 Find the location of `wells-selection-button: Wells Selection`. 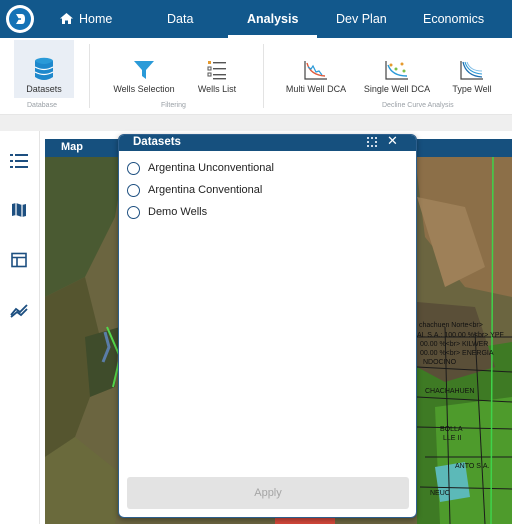

wells-selection-button: Wells Selection is located at coordinates (144, 69).